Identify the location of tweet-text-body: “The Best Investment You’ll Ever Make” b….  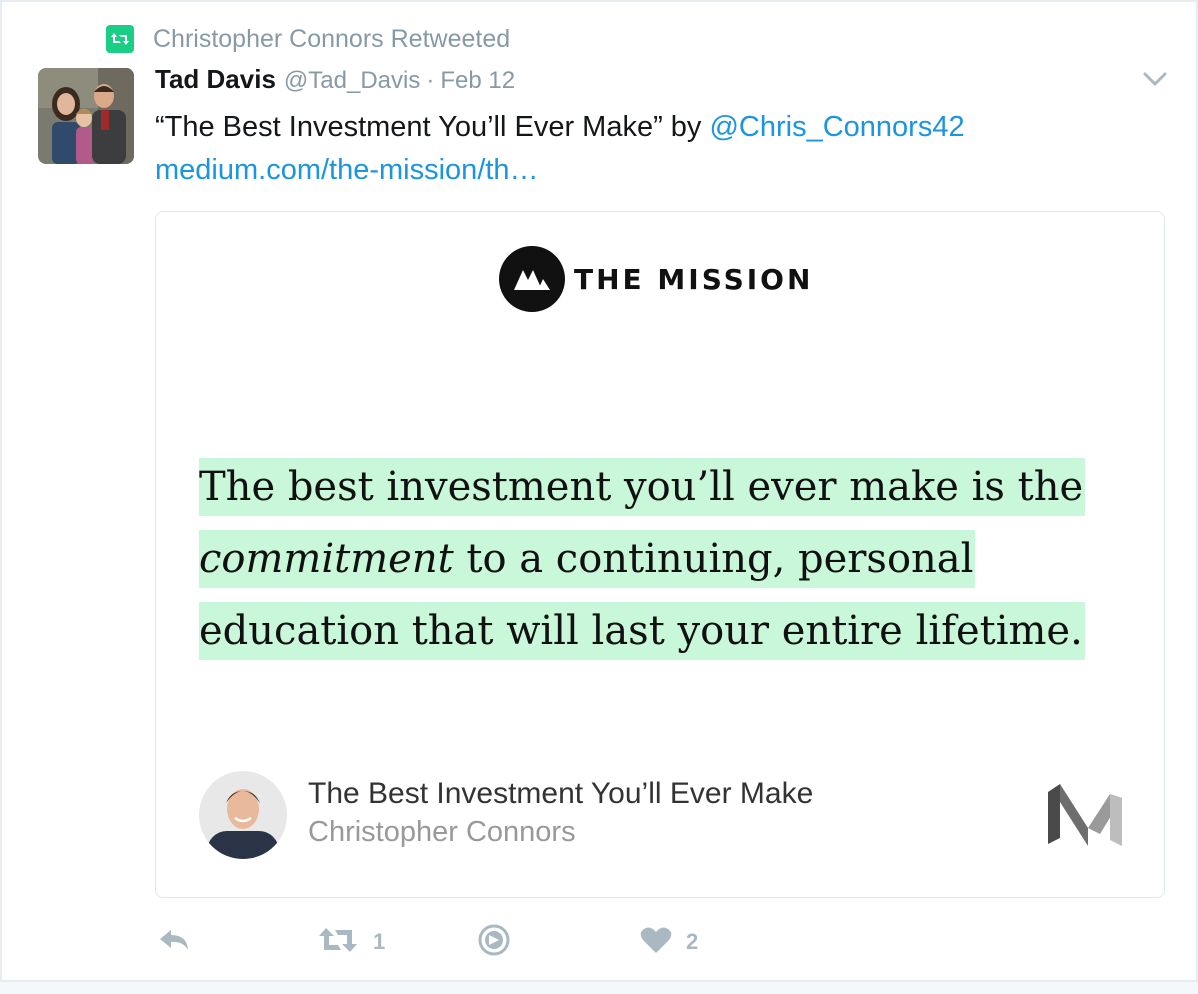
(432, 127).